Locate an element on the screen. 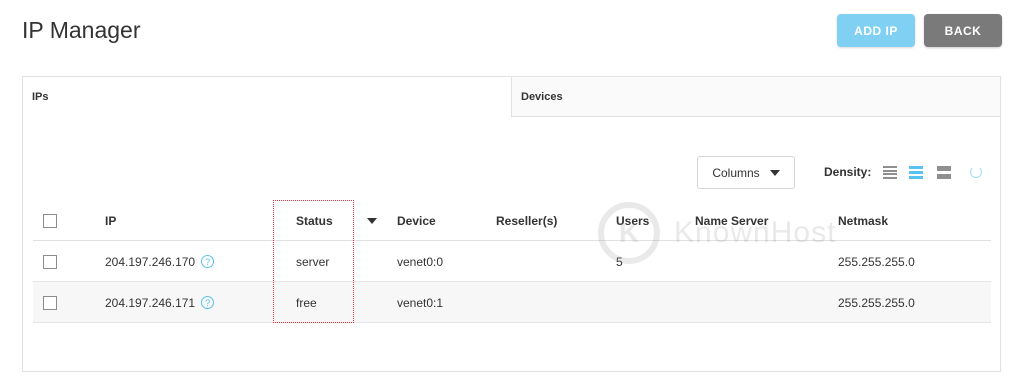  columns-dropdown: Columns is located at coordinates (746, 172).